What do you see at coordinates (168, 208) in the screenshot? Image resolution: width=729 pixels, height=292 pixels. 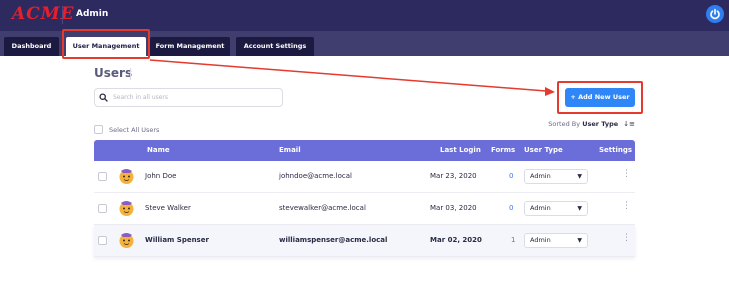 I see `user-name: Steve Walker` at bounding box center [168, 208].